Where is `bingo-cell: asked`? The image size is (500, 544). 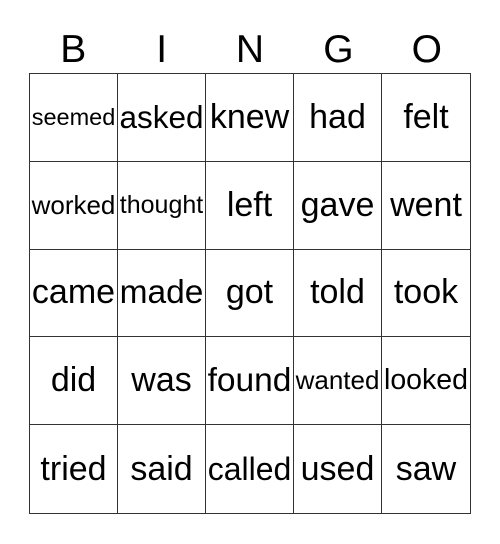
bingo-cell: asked is located at coordinates (162, 118).